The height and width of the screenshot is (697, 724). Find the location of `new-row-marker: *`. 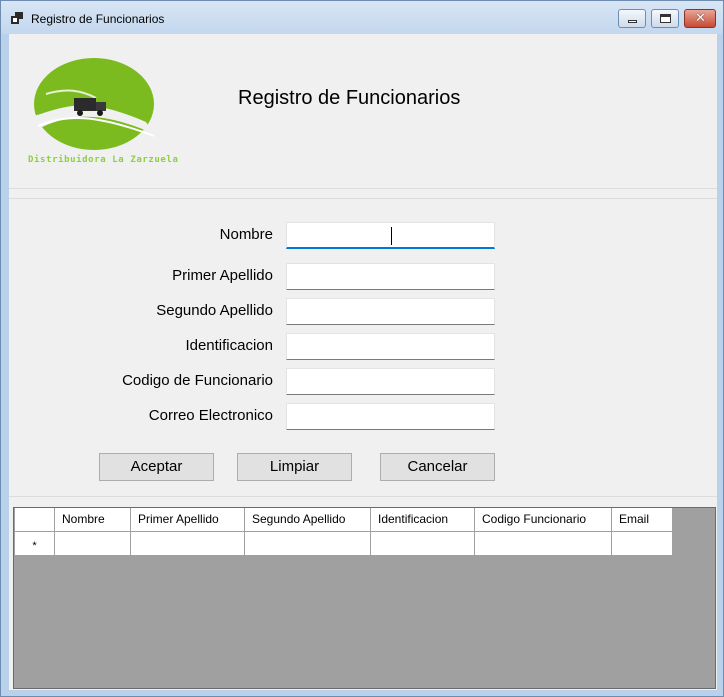

new-row-marker: * is located at coordinates (34, 543).